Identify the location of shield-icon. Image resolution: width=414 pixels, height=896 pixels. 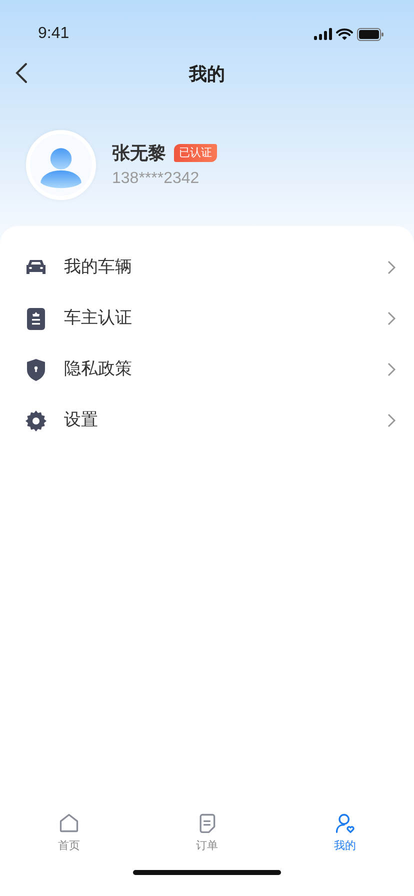
(36, 370).